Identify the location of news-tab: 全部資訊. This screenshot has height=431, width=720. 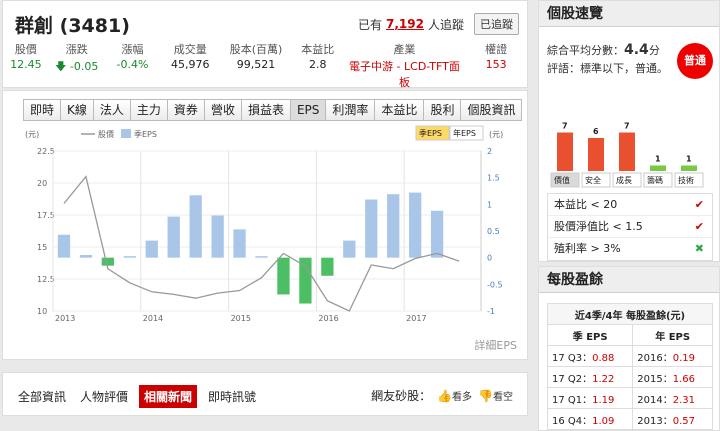
(42, 396).